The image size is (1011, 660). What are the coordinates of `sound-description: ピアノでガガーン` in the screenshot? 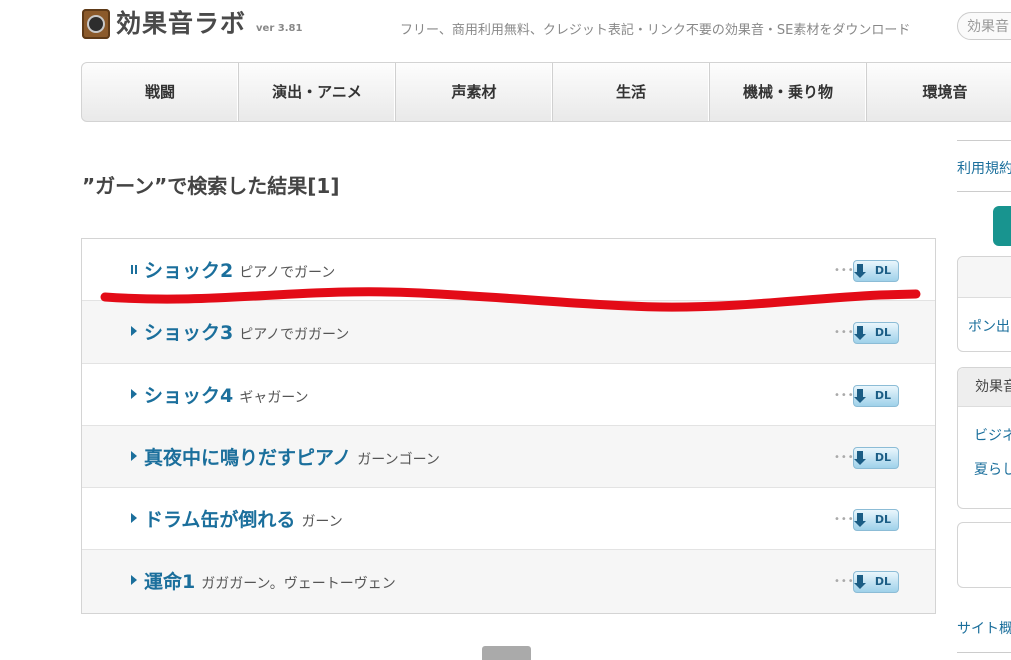 It's located at (294, 335).